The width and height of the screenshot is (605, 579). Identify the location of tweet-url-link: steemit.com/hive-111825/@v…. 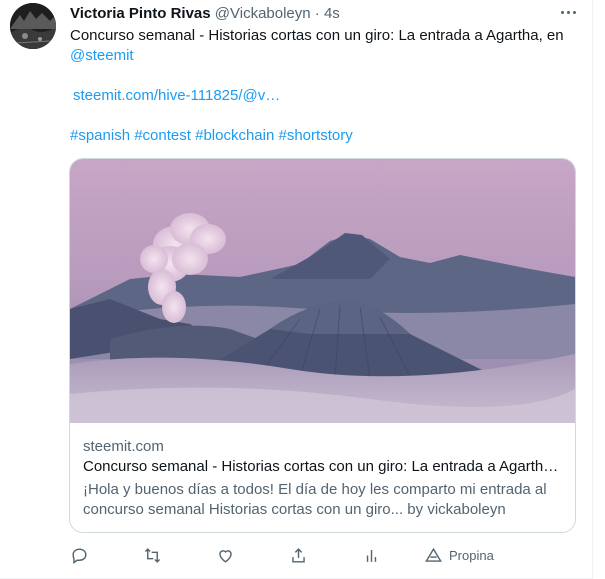
(176, 95).